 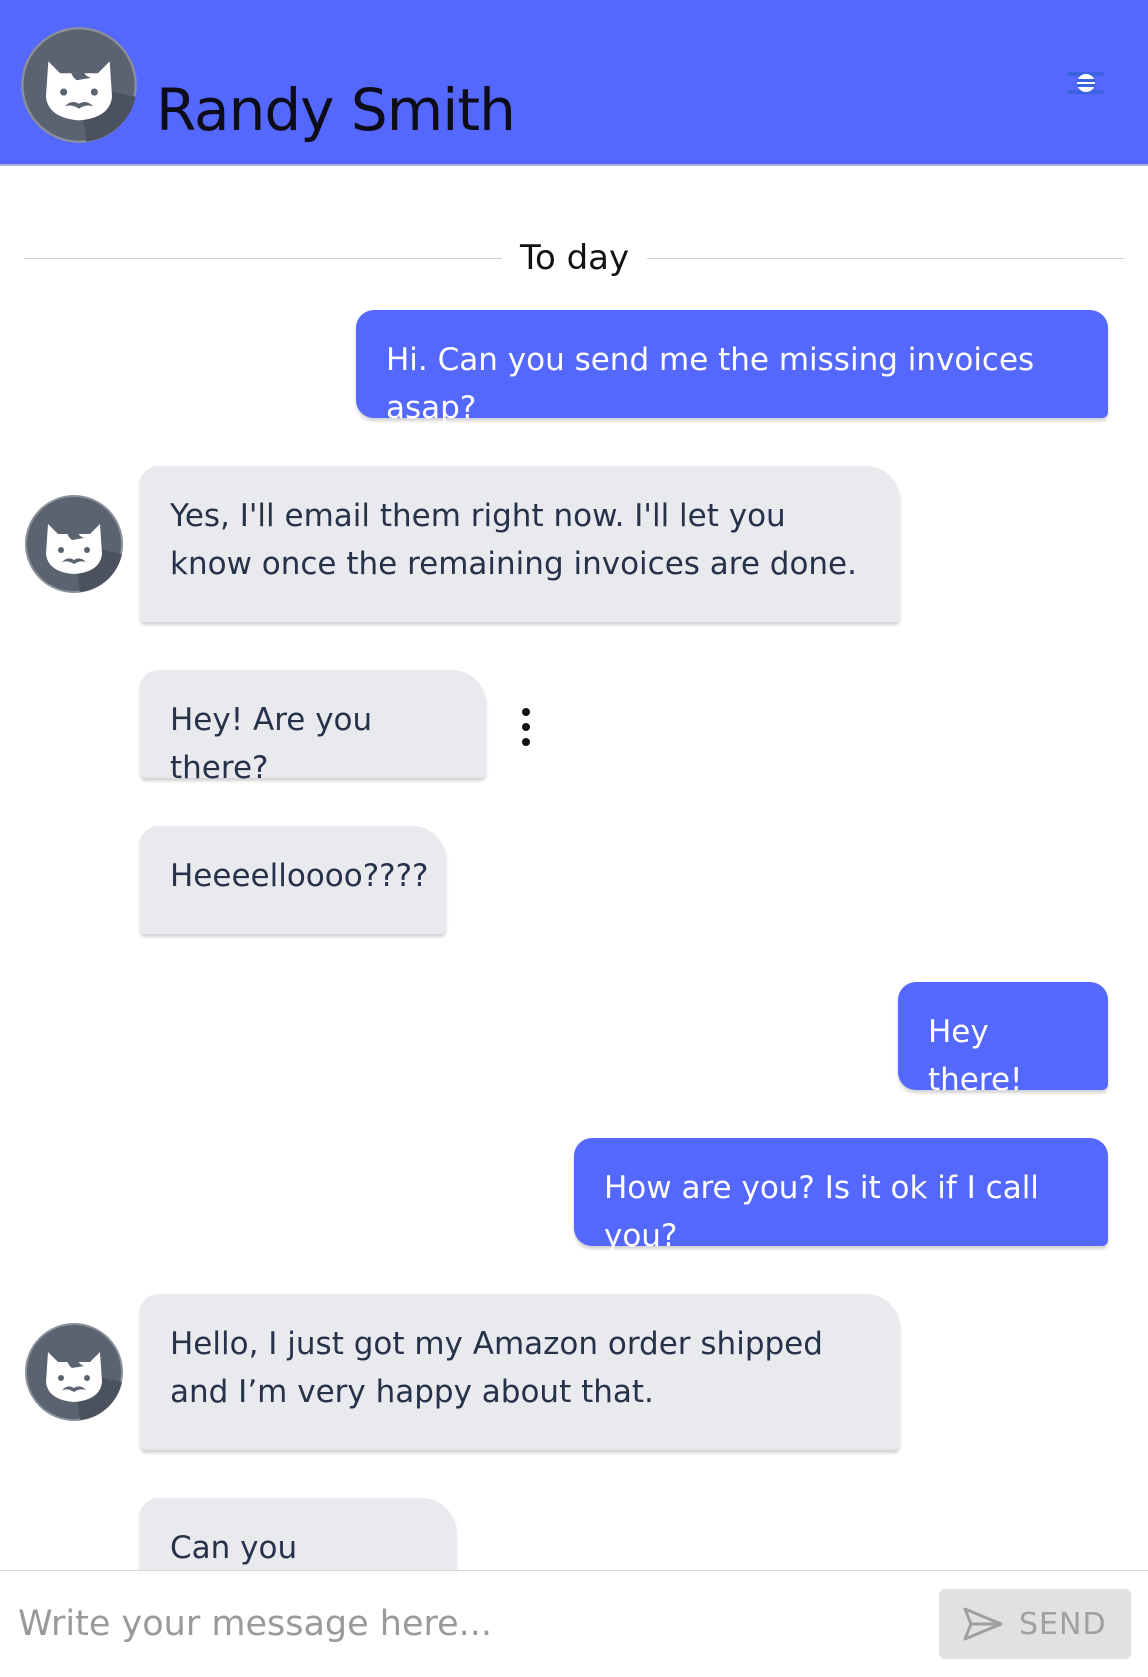 What do you see at coordinates (336, 110) in the screenshot?
I see `contact-name: Randy Smith` at bounding box center [336, 110].